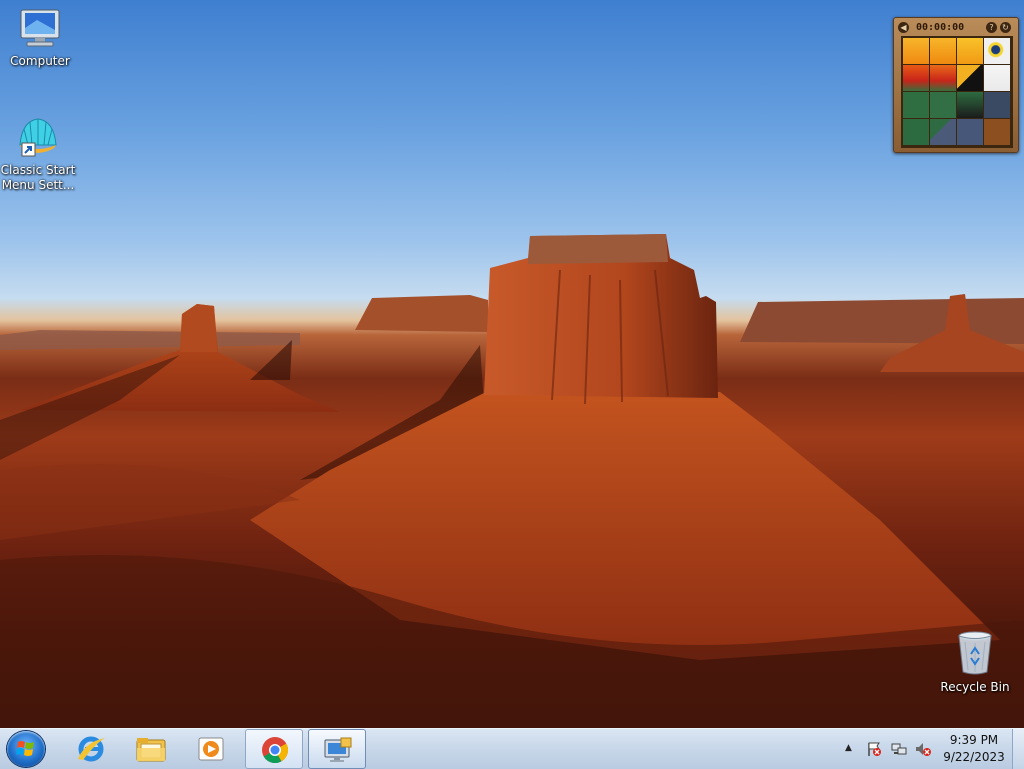 Image resolution: width=1024 pixels, height=769 pixels. Describe the element at coordinates (40, 61) in the screenshot. I see `desktop-icon-label: Computer` at that location.